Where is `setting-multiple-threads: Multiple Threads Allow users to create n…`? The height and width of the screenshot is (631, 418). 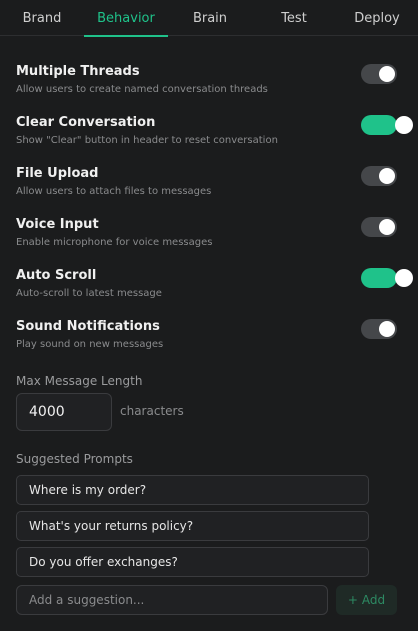 setting-multiple-threads: Multiple Threads Allow users to create n… is located at coordinates (209, 81).